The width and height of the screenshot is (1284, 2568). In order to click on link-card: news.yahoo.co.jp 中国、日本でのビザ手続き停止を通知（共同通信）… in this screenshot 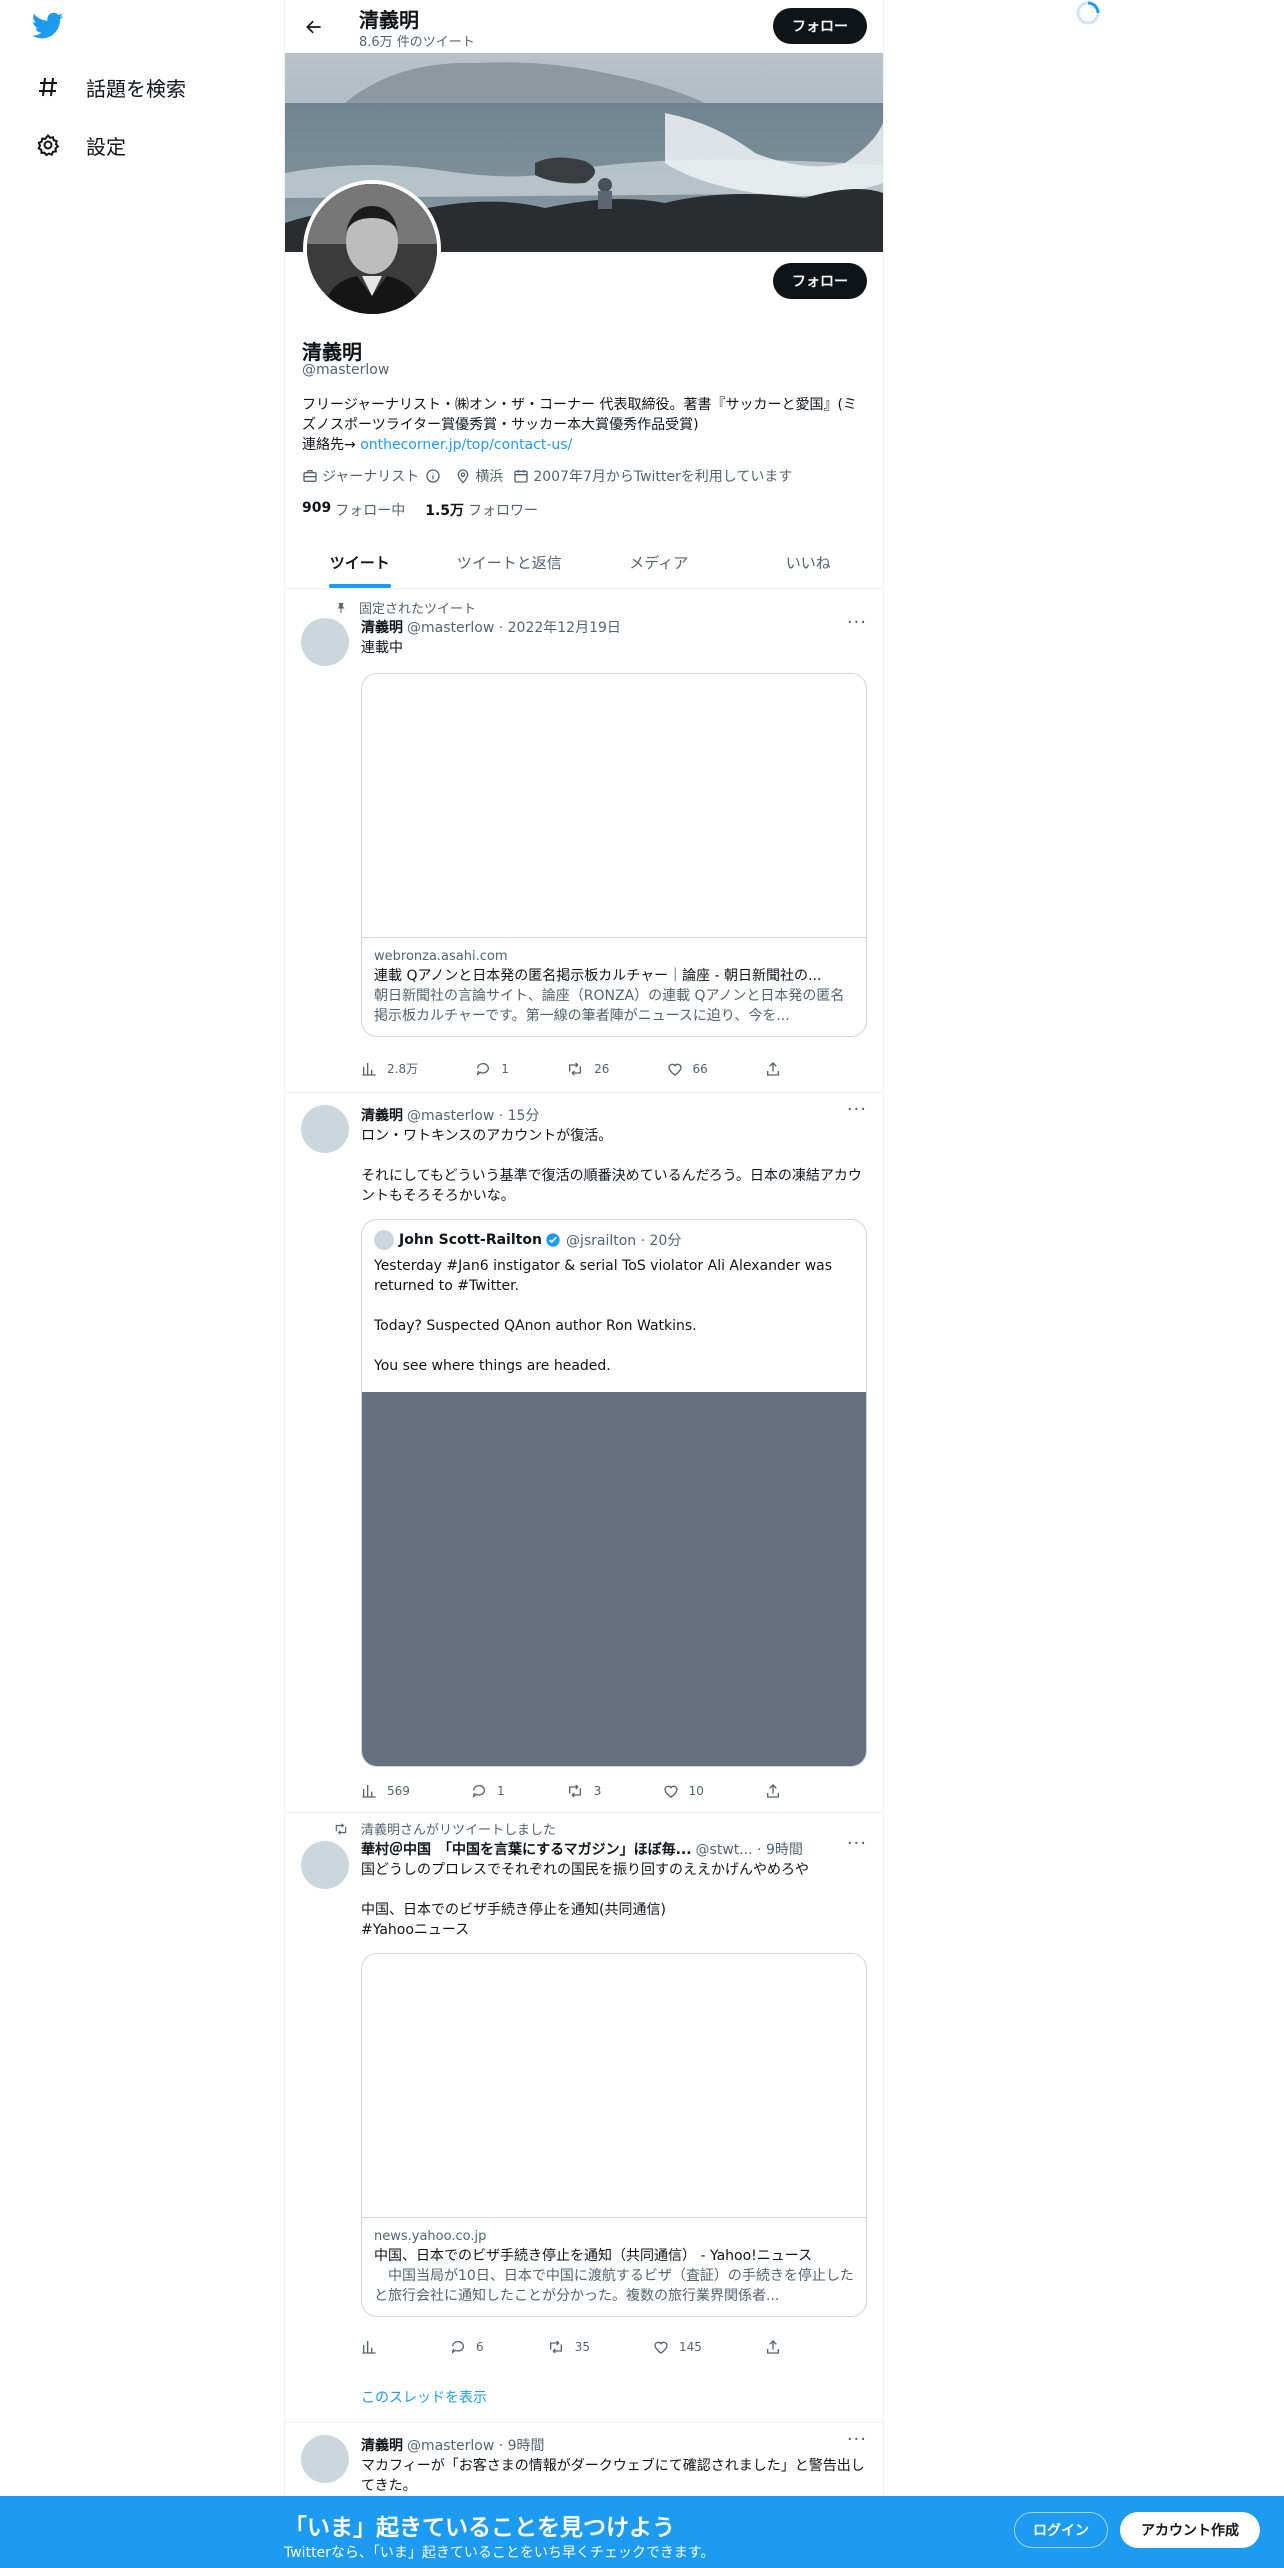, I will do `click(614, 2135)`.